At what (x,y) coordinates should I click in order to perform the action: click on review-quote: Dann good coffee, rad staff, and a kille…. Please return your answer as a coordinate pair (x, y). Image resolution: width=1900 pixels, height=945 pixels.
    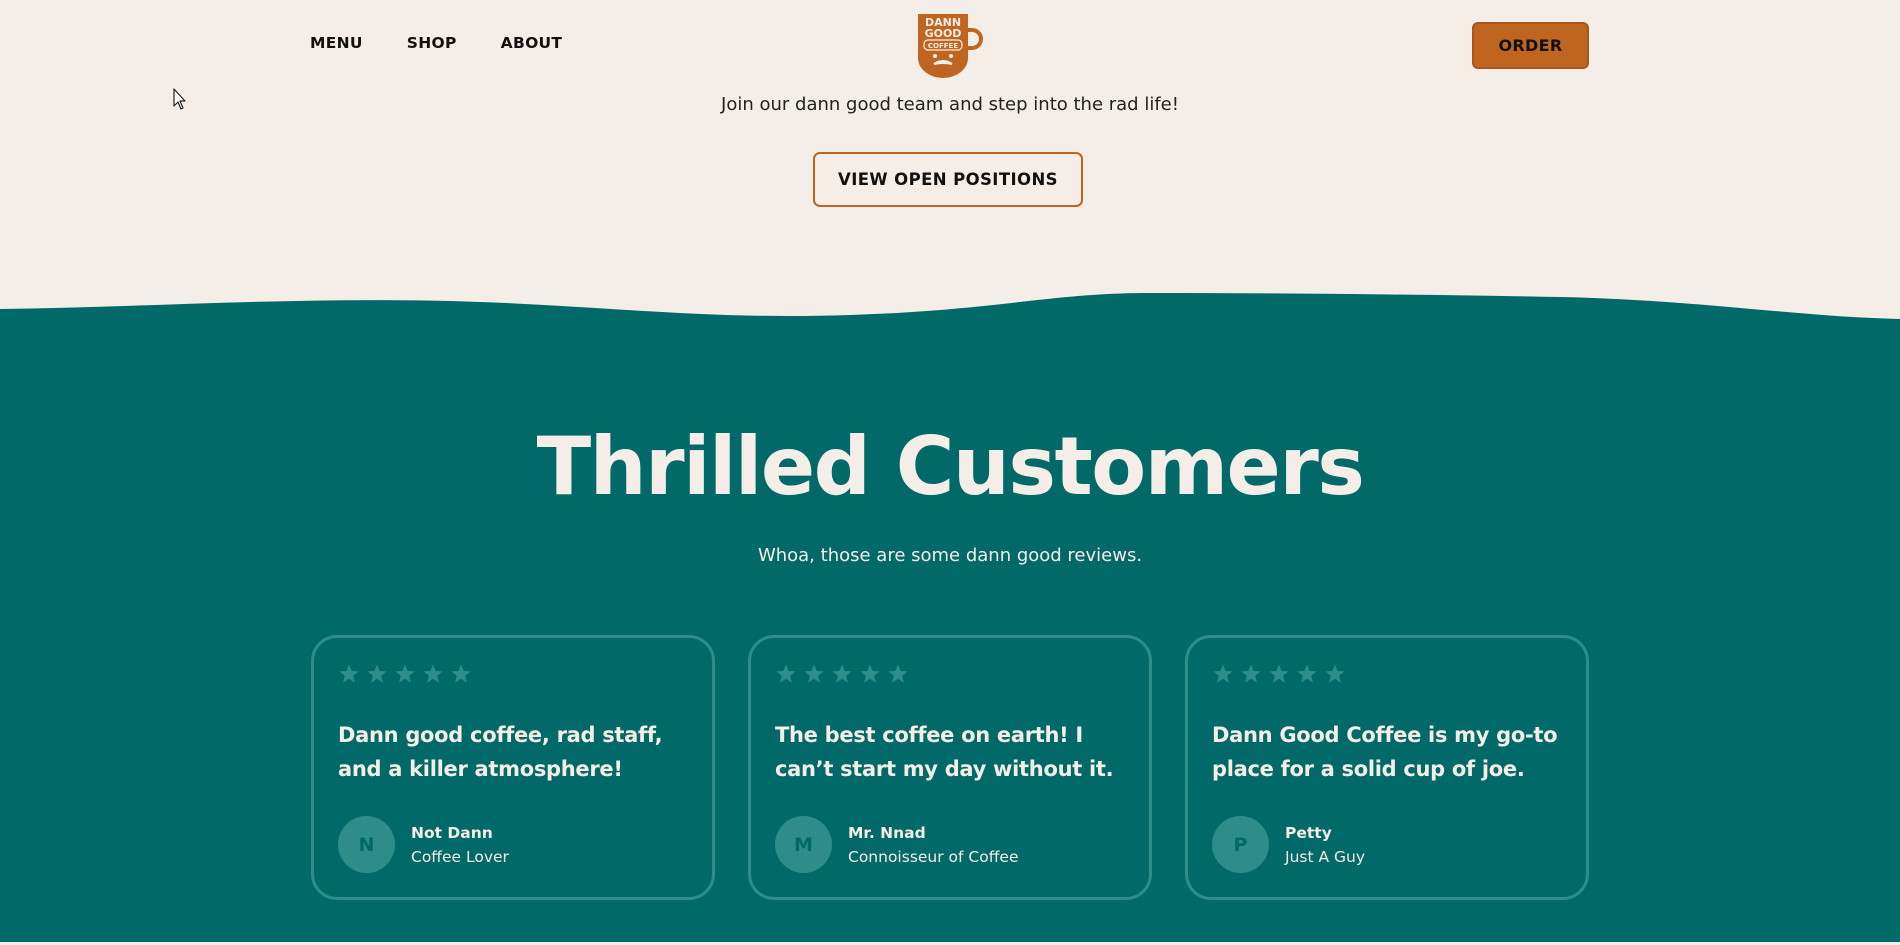
    Looking at the image, I should click on (500, 752).